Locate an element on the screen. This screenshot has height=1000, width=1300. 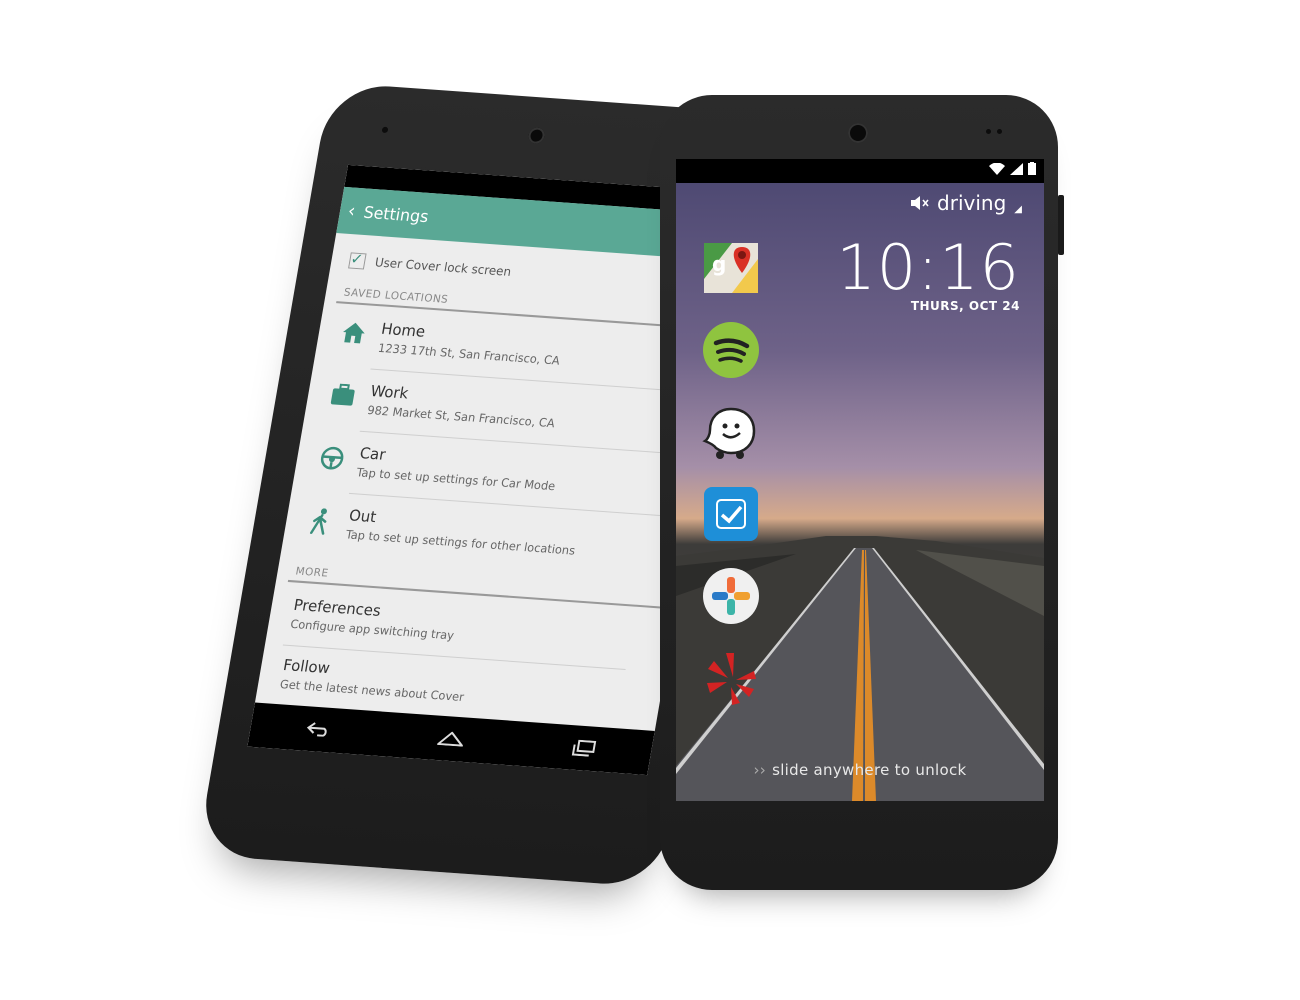
recent-apps-icon is located at coordinates (585, 748).